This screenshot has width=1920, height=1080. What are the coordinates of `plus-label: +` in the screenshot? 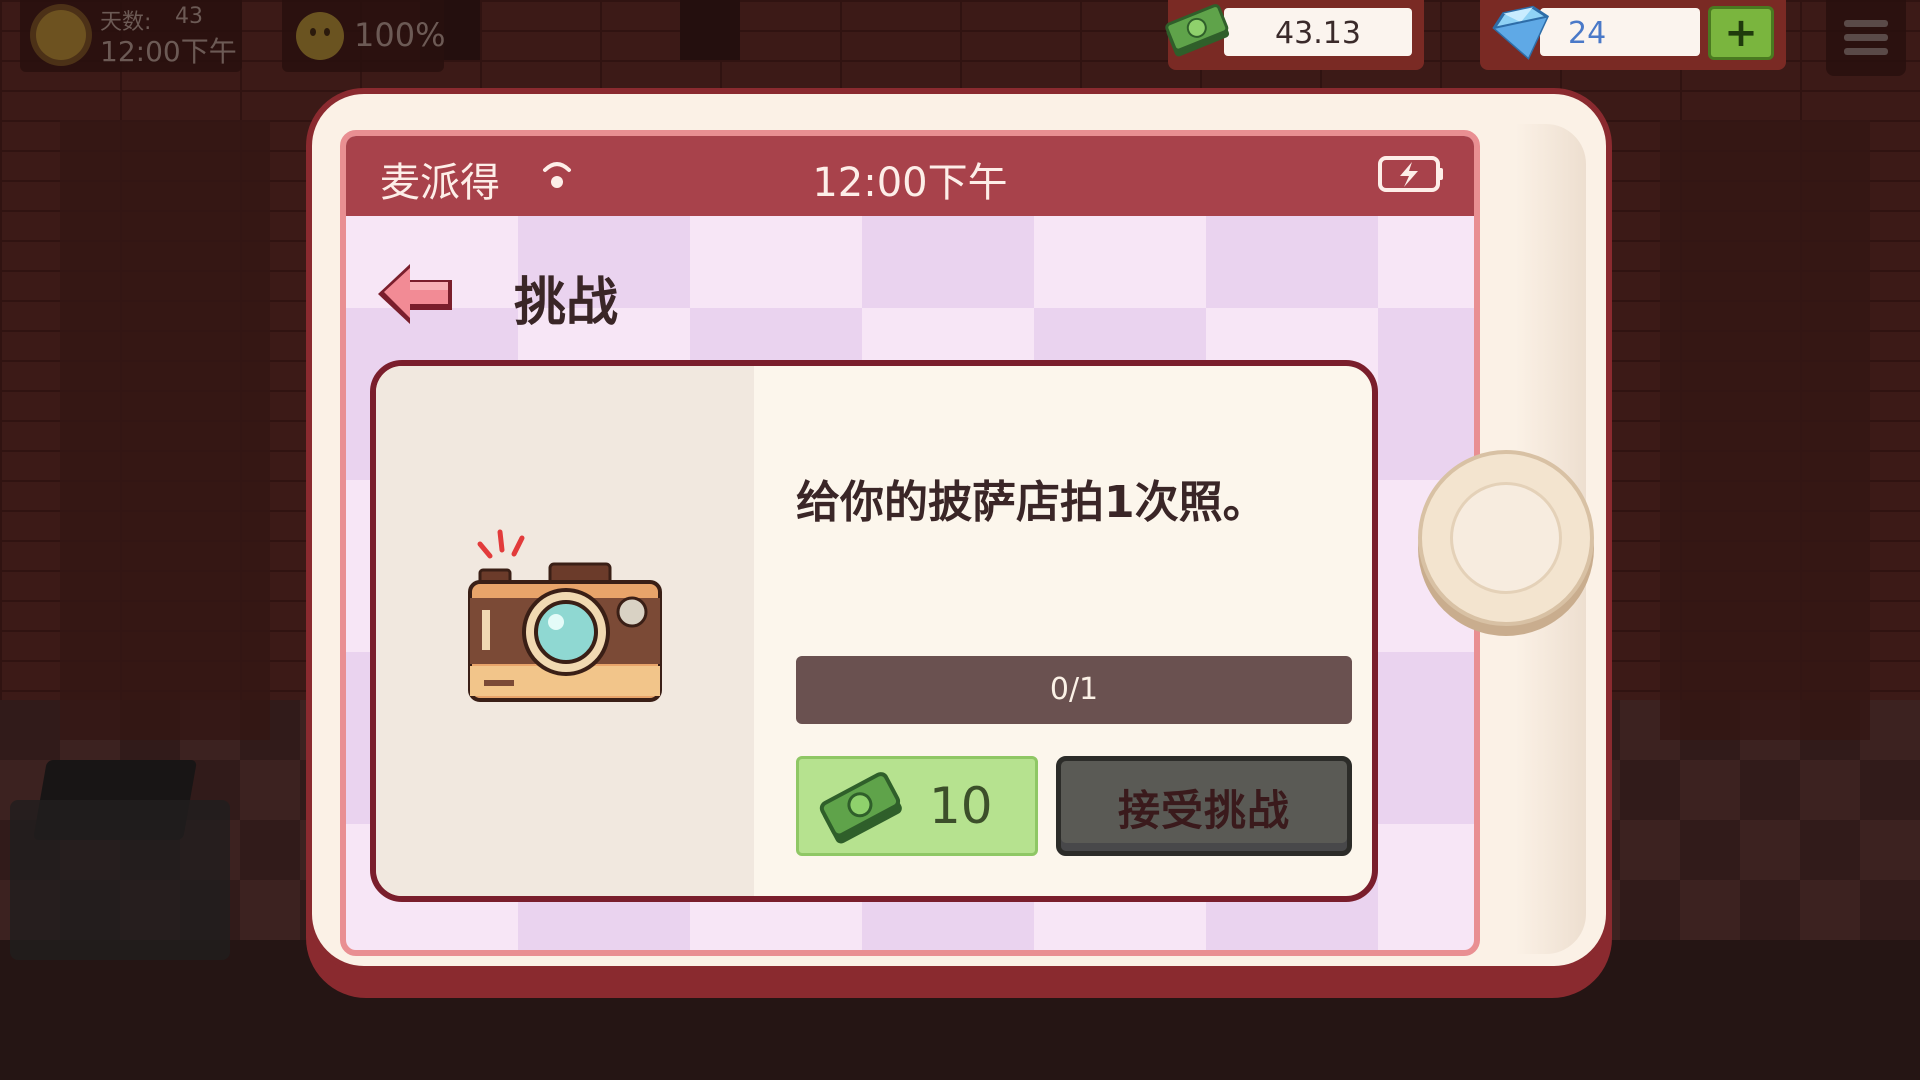 It's located at (1741, 33).